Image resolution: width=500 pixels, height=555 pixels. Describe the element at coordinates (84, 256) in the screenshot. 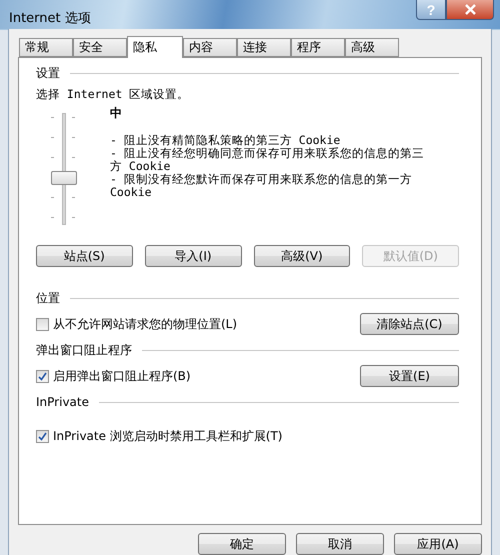

I see `privacy-button: 站点(S)` at that location.